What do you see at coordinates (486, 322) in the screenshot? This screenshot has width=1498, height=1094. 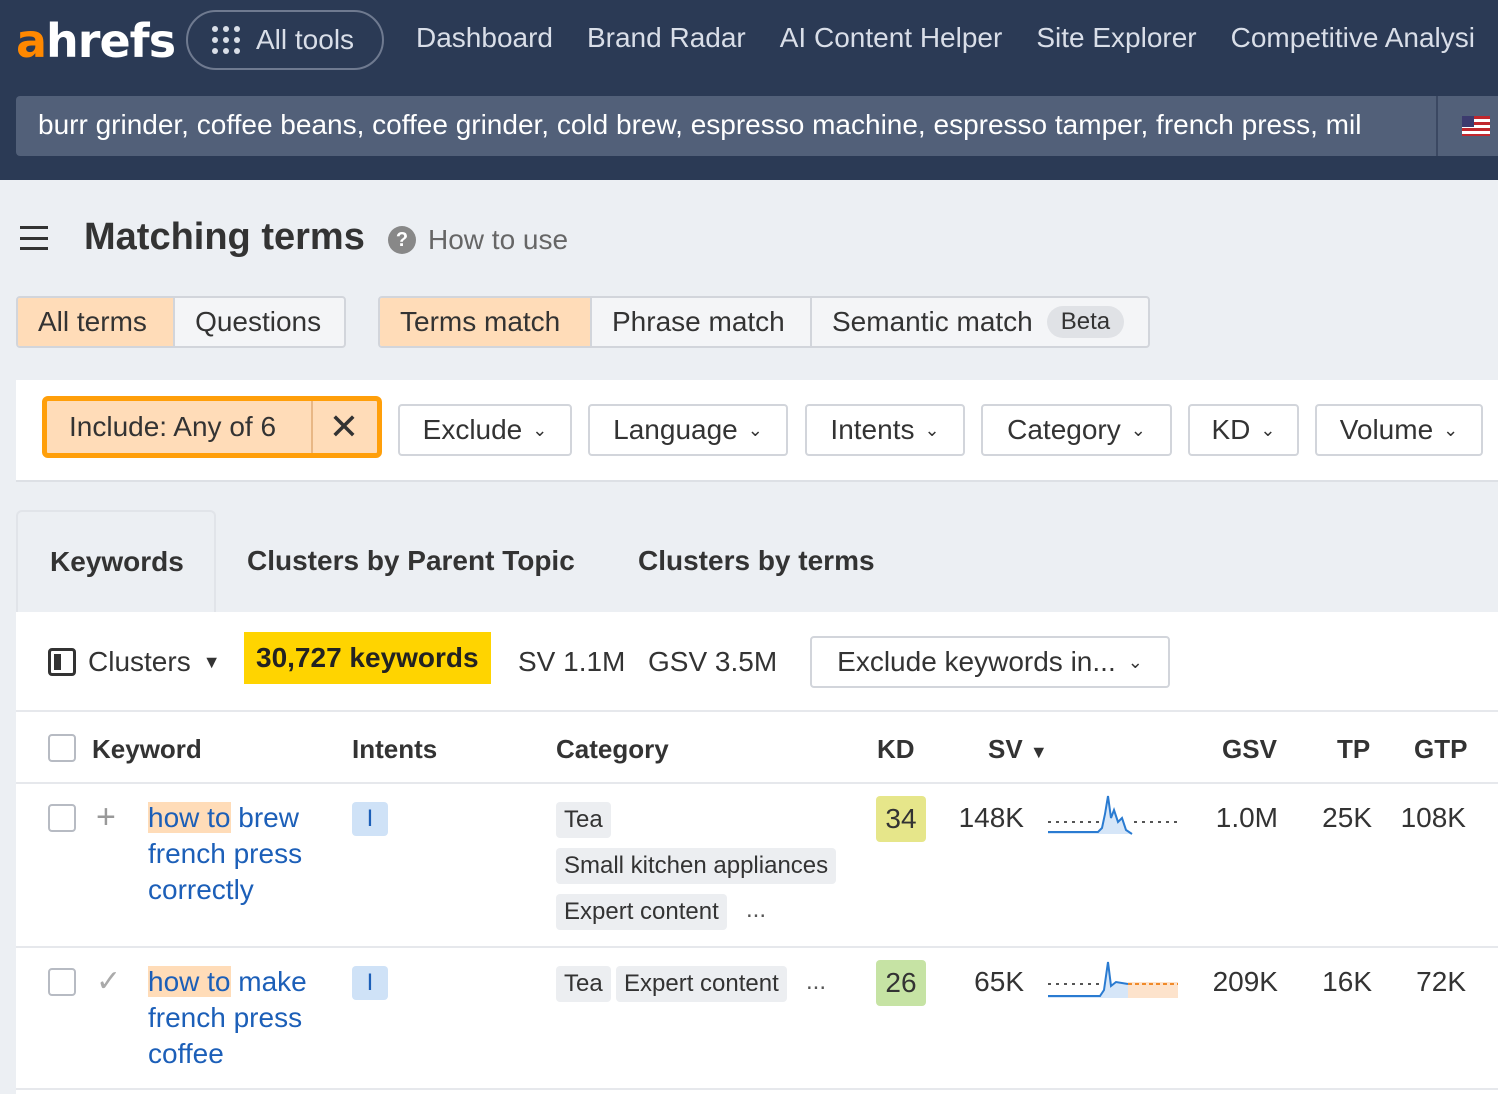 I see `segment-terms-match: Terms match` at bounding box center [486, 322].